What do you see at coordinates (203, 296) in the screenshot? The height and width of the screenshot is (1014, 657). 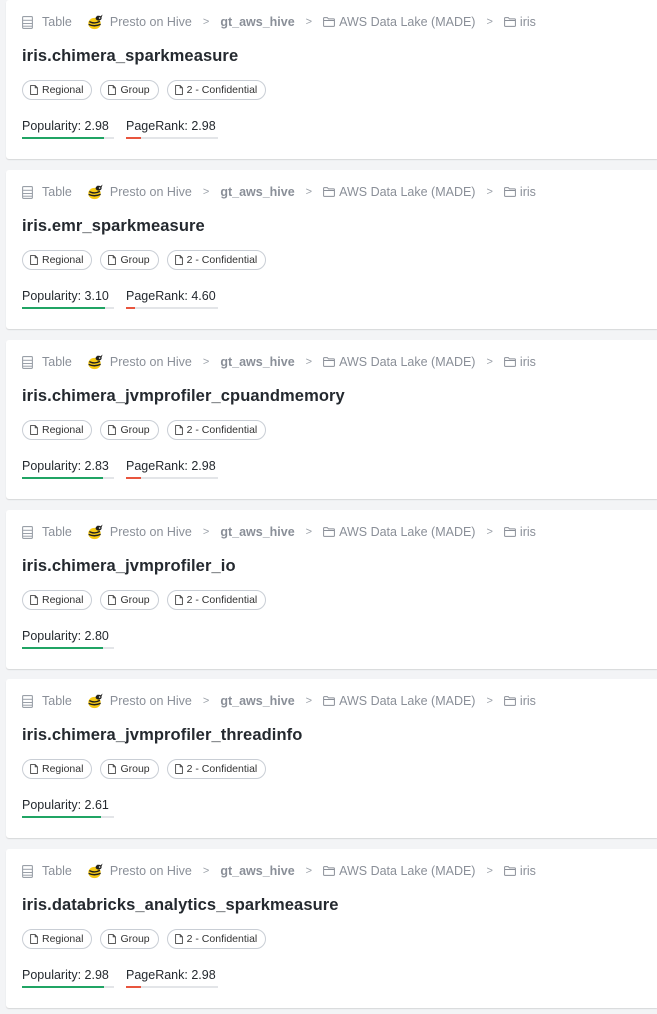 I see `pagerank-value: 4.60` at bounding box center [203, 296].